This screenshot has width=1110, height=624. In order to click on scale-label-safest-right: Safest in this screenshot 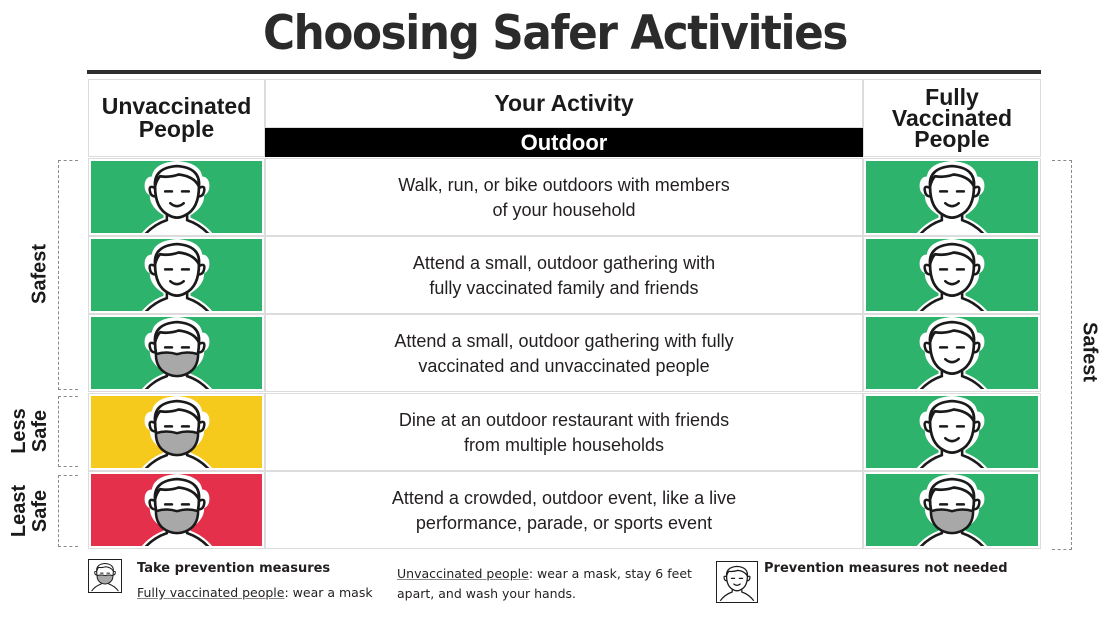, I will do `click(1089, 352)`.